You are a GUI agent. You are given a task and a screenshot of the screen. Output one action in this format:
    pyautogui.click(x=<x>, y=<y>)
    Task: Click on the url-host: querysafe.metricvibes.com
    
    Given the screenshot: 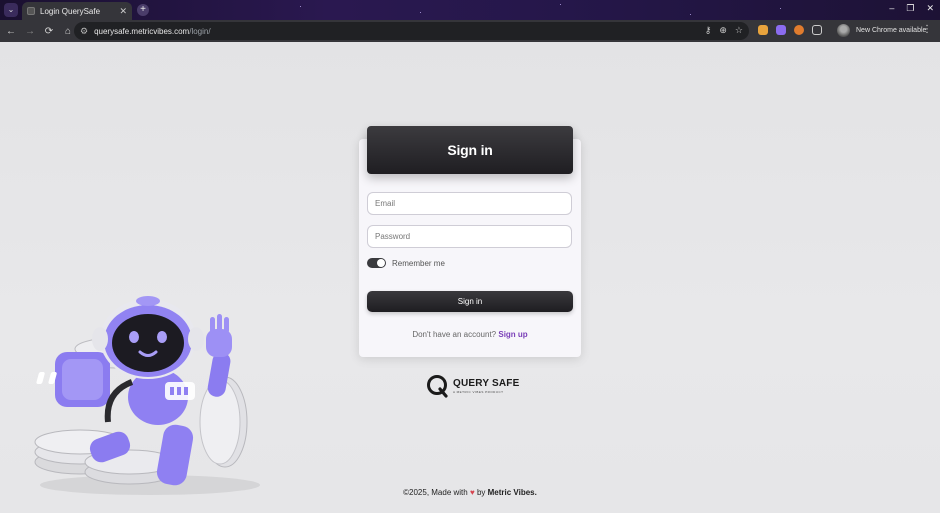 What is the action you would take?
    pyautogui.click(x=142, y=31)
    